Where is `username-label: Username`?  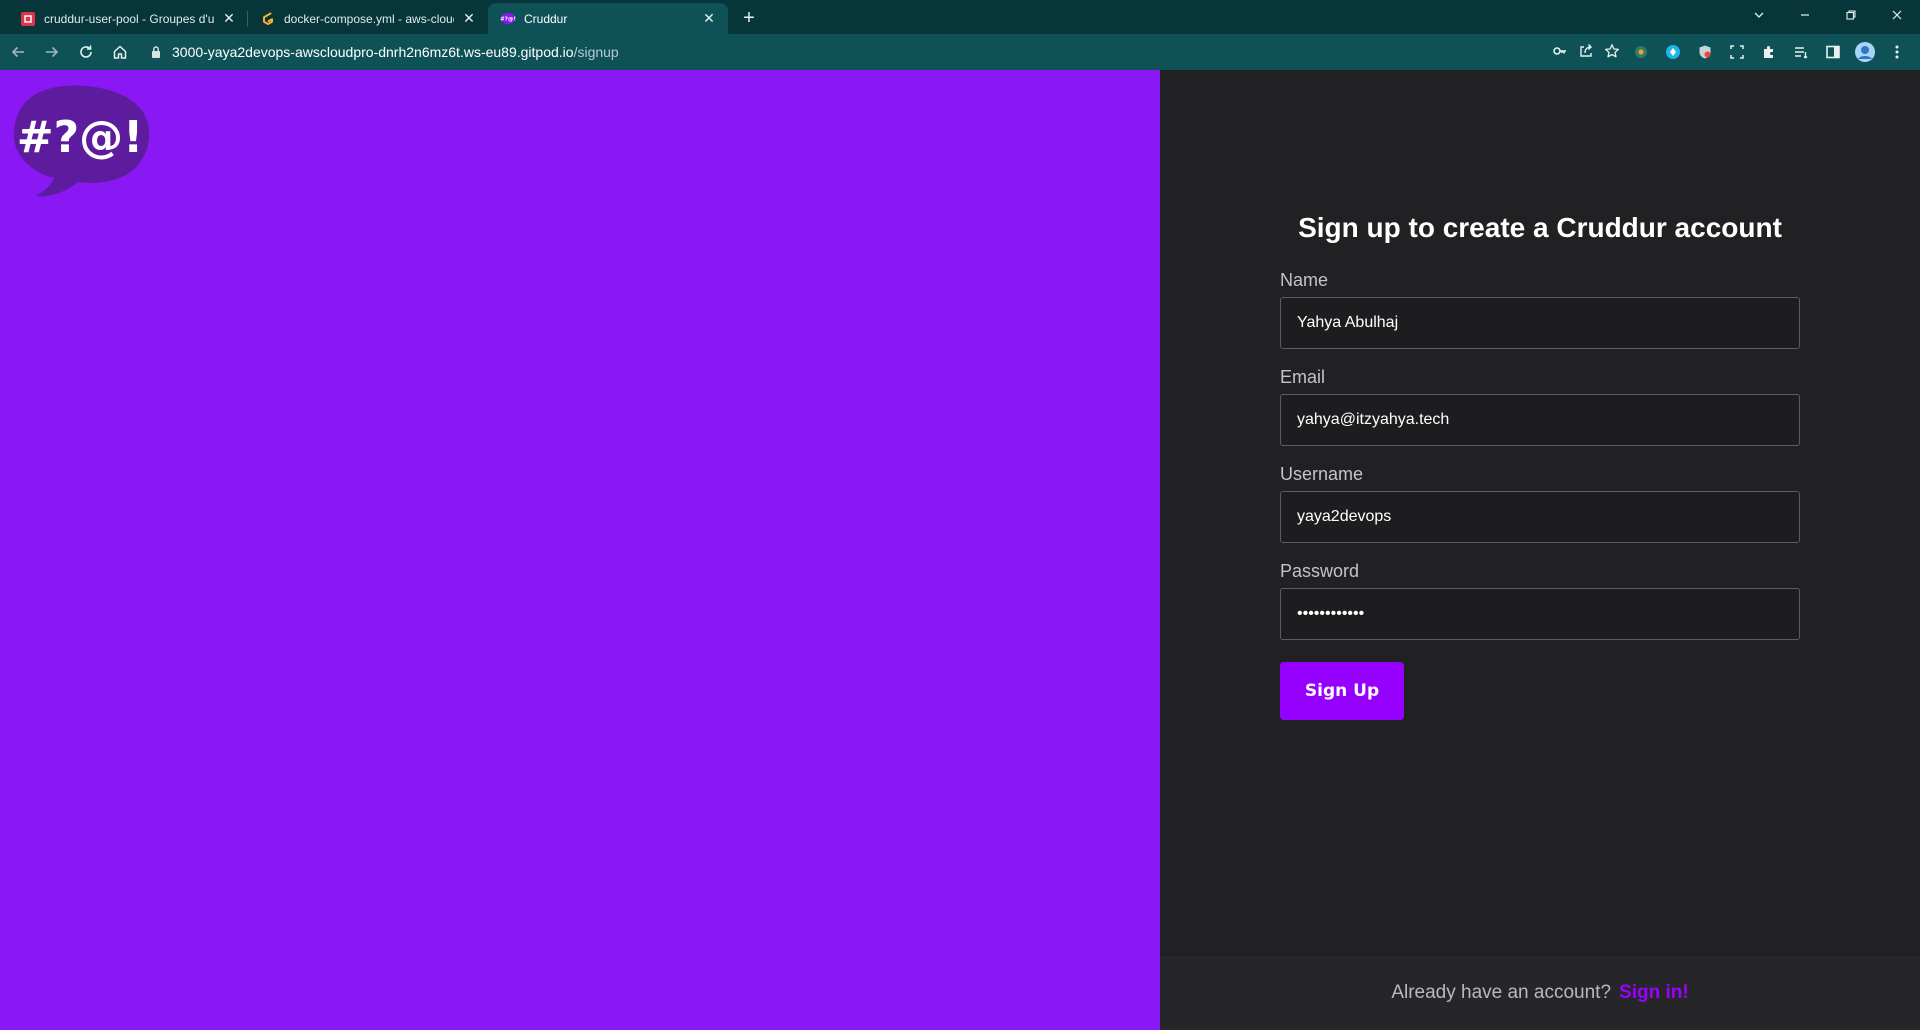
username-label: Username is located at coordinates (1322, 474).